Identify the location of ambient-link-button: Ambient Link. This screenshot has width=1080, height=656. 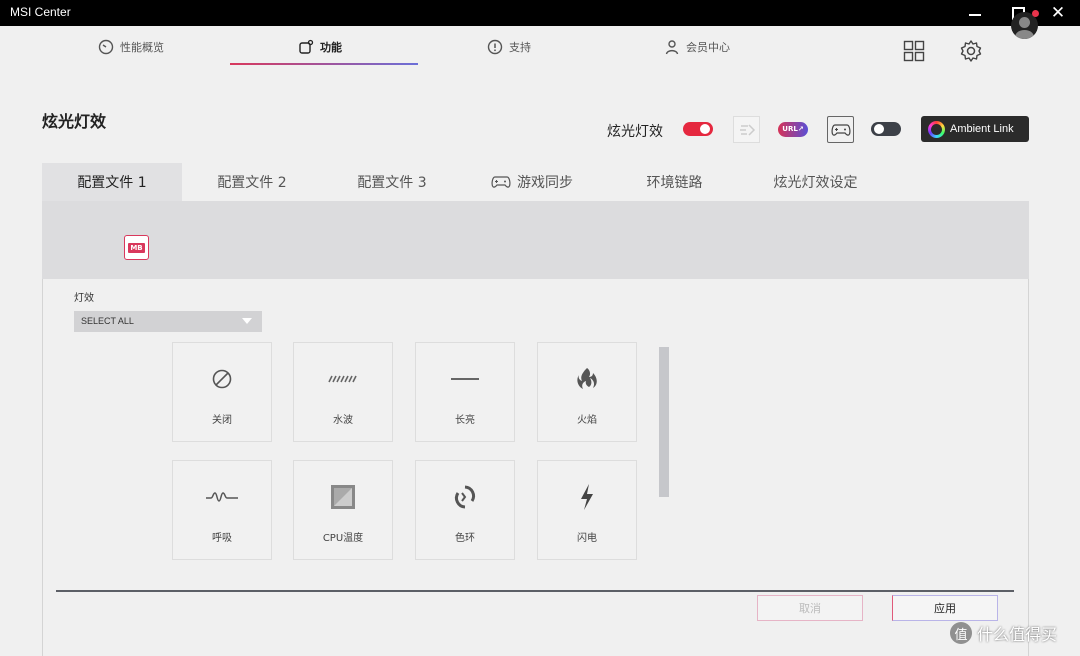
(975, 129).